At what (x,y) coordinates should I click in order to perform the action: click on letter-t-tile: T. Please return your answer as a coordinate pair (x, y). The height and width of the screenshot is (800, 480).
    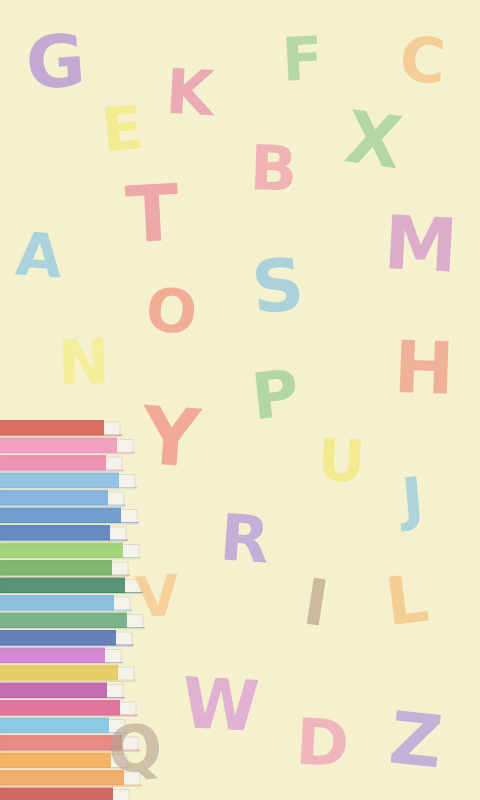
    Looking at the image, I should click on (153, 215).